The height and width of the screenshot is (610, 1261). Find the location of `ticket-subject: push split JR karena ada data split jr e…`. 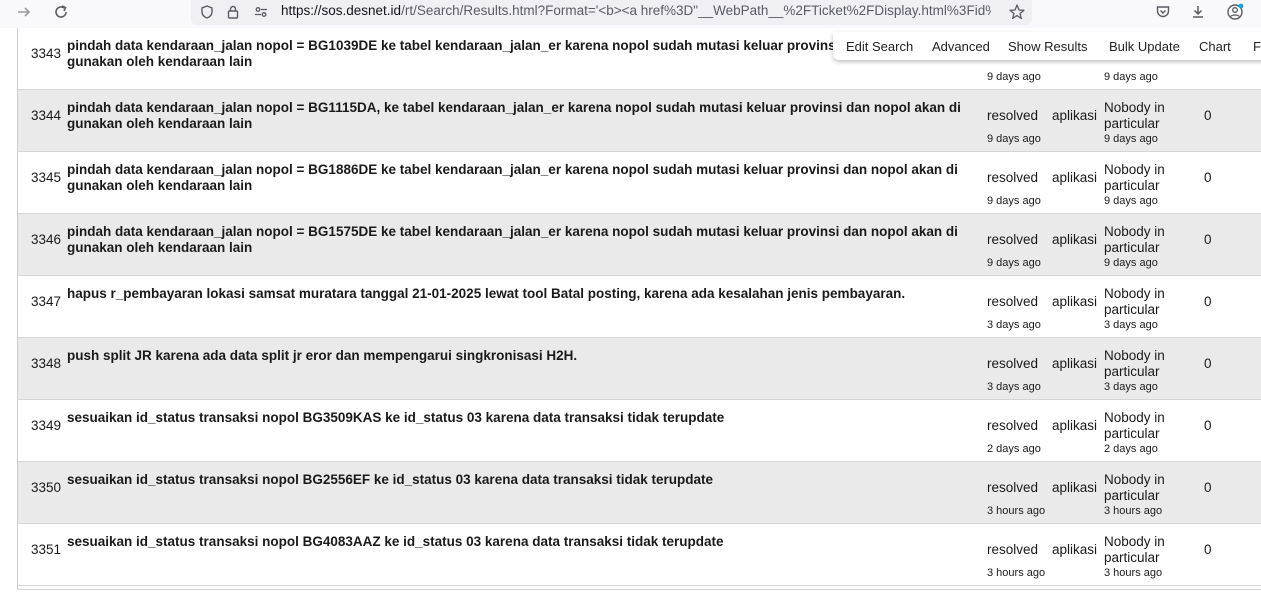

ticket-subject: push split JR karena ada data split jr e… is located at coordinates (517, 356).